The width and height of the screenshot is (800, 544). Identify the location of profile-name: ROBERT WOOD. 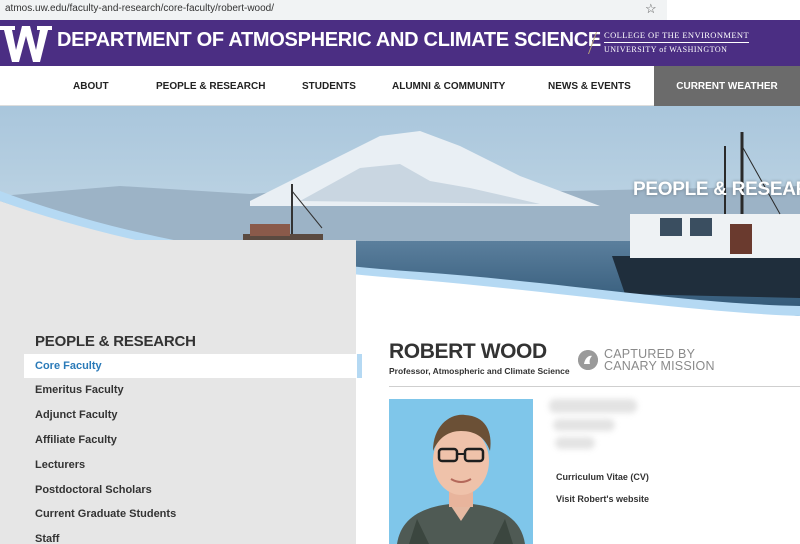
(468, 351).